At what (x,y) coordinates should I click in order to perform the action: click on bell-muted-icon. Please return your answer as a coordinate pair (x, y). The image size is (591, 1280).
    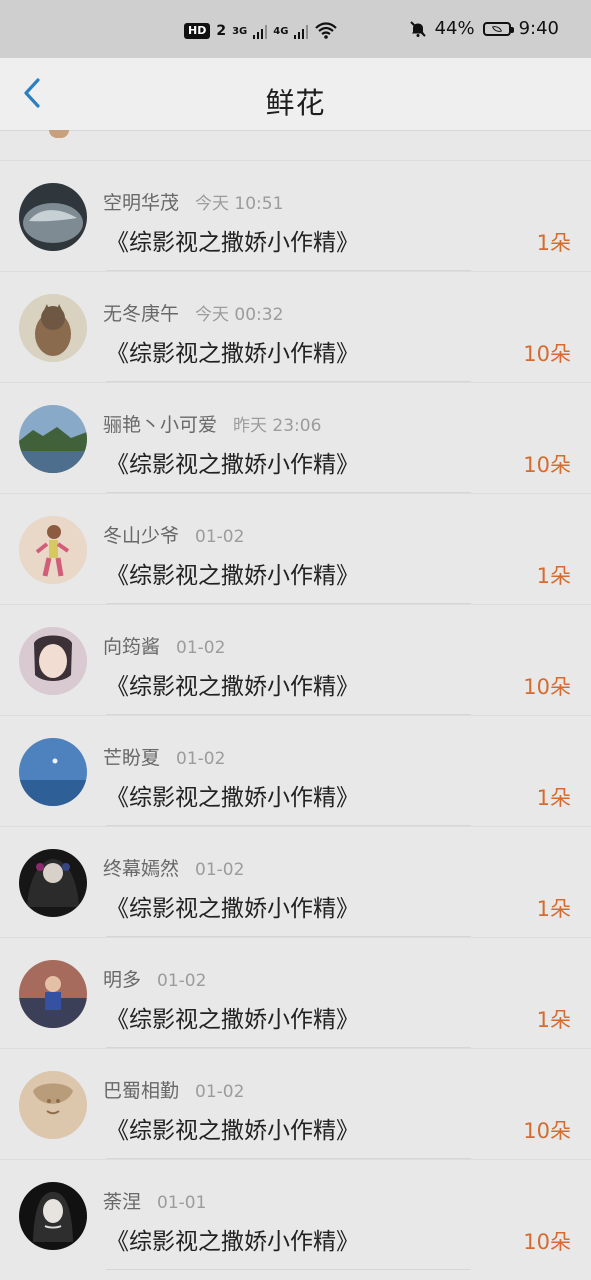
    Looking at the image, I should click on (417, 28).